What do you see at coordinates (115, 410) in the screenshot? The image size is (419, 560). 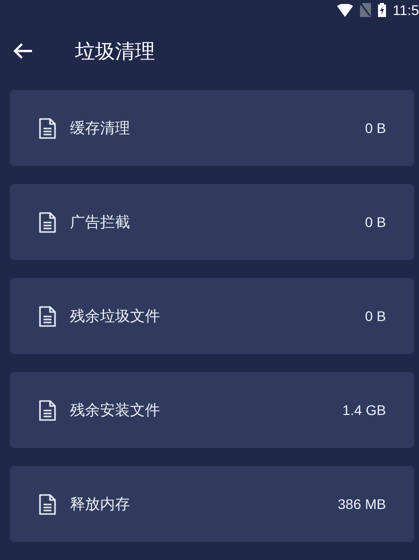 I see `item-label: 残余安装文件` at bounding box center [115, 410].